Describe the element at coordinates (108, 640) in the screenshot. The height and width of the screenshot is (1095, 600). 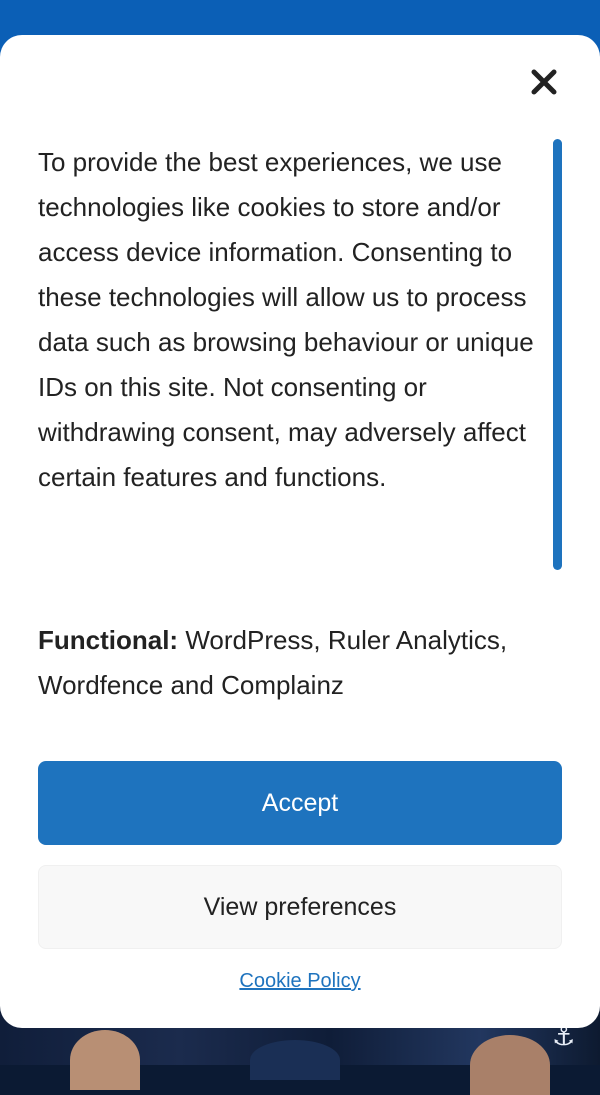
I see `functional-label: Functional:` at that location.